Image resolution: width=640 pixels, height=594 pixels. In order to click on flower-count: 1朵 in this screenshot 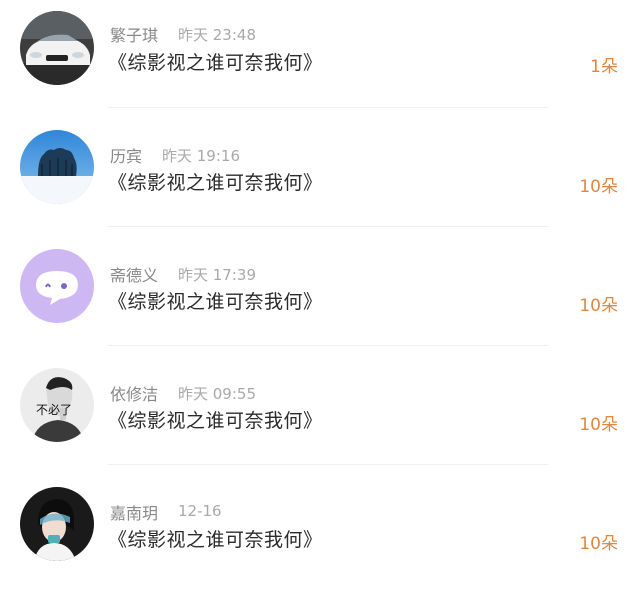, I will do `click(604, 67)`.